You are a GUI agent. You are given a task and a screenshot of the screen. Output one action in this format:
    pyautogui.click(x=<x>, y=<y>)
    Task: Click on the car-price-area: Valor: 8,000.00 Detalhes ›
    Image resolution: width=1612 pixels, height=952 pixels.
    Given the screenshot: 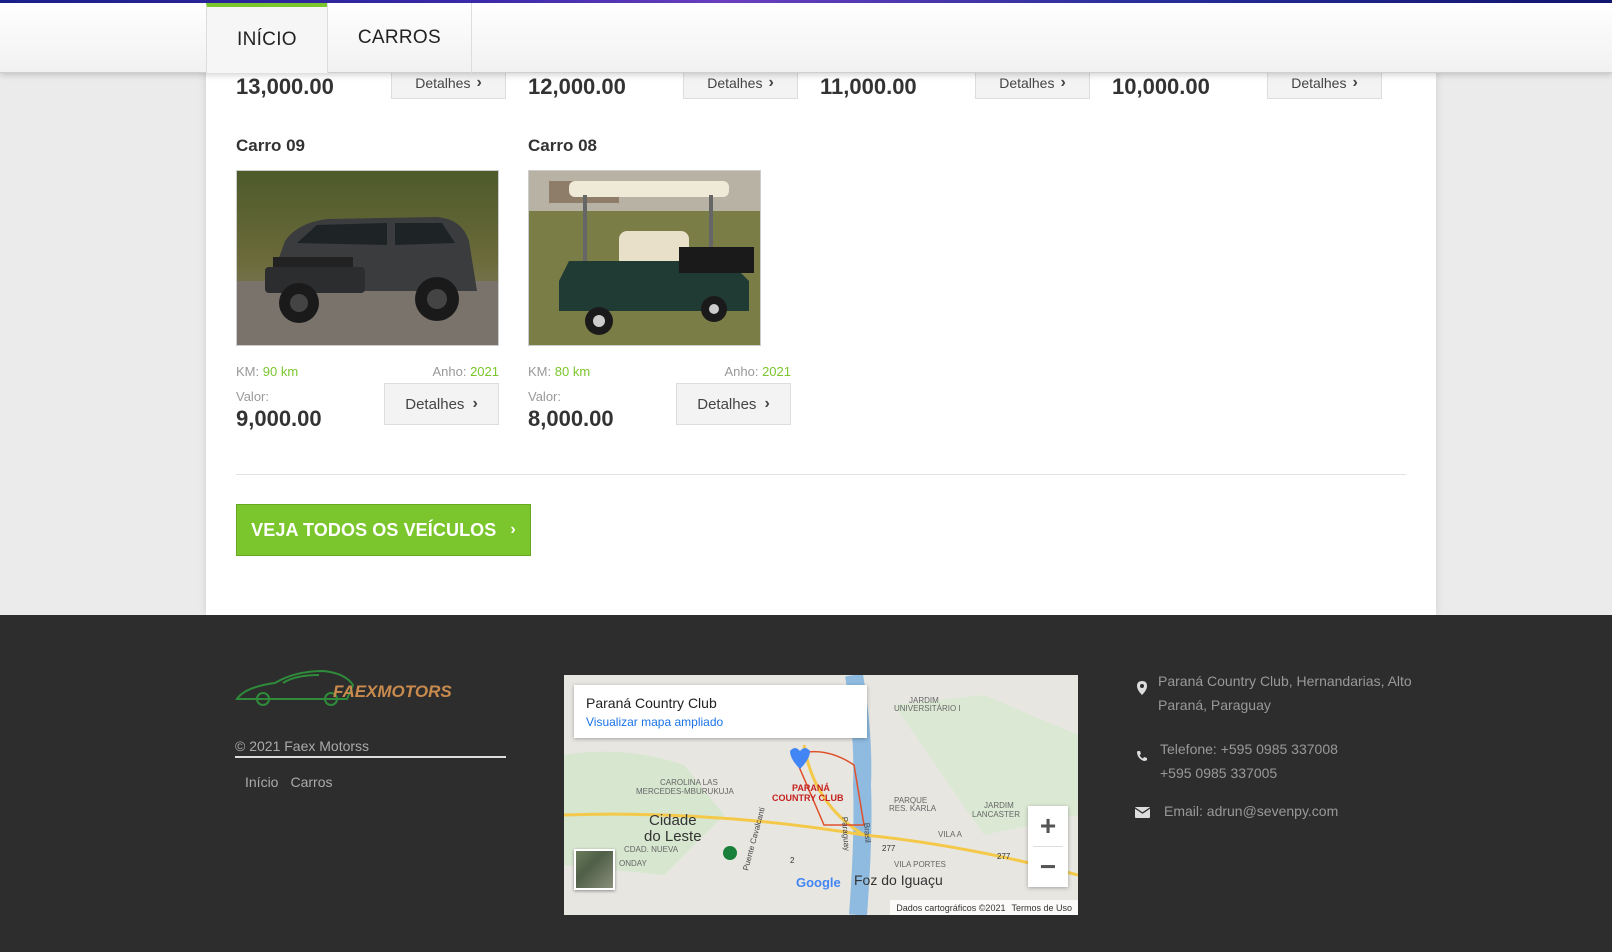 What is the action you would take?
    pyautogui.click(x=659, y=409)
    